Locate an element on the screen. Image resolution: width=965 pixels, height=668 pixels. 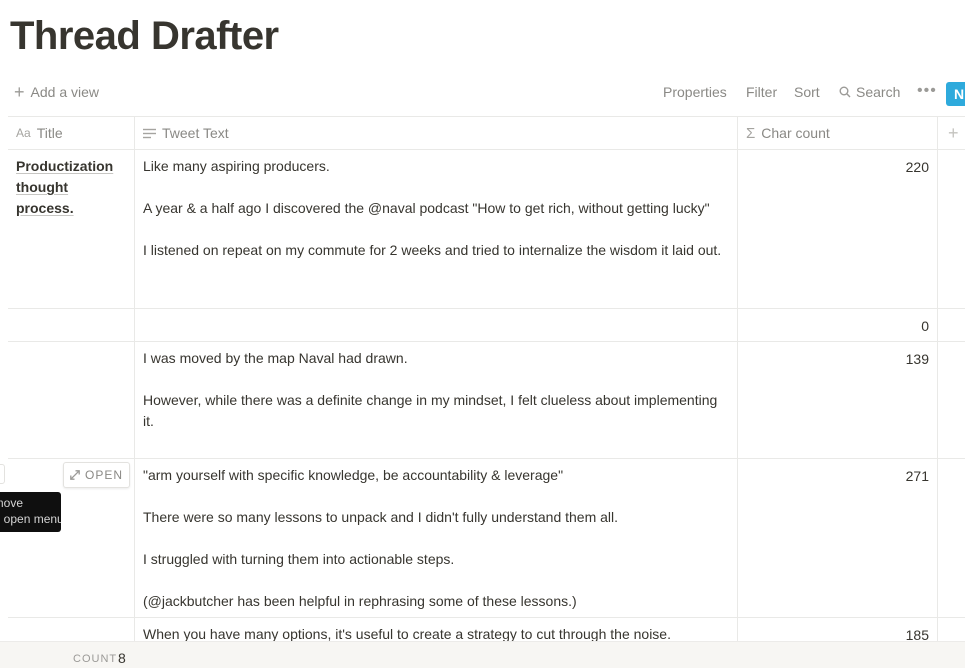
tooltip-line: Click to open menu is located at coordinates (30, 519).